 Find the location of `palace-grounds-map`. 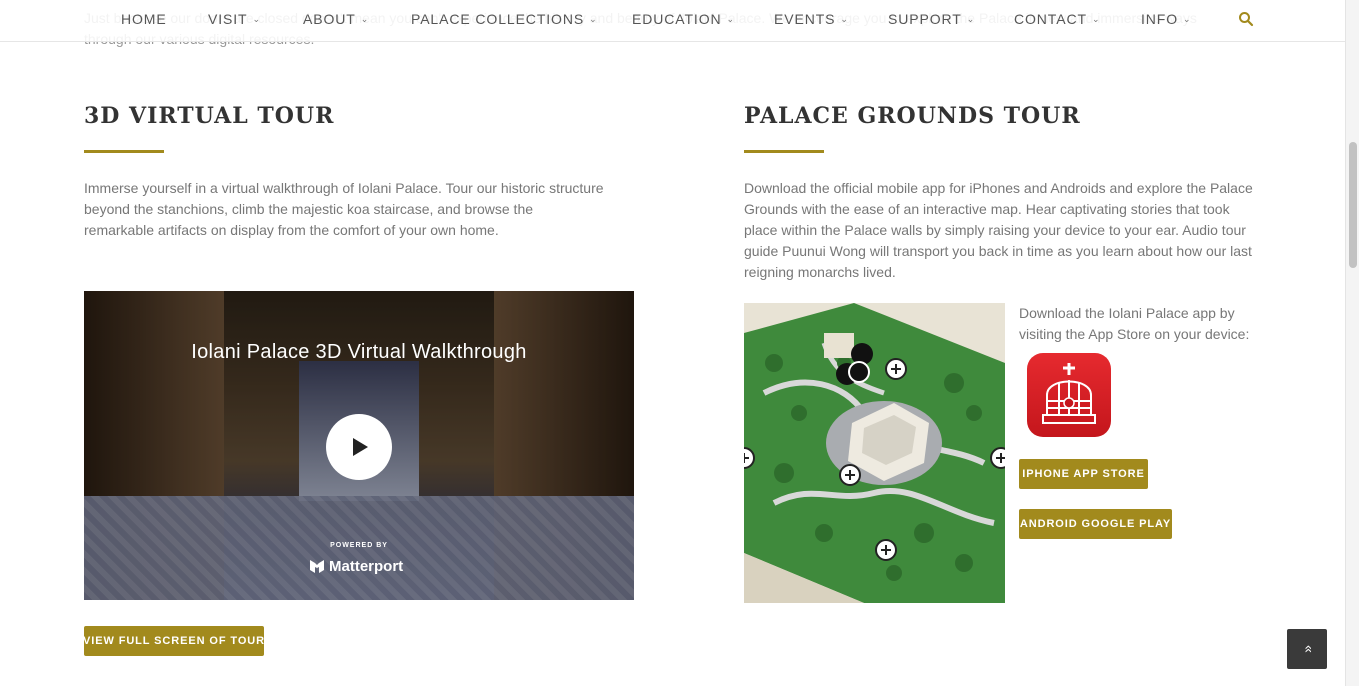

palace-grounds-map is located at coordinates (874, 453).